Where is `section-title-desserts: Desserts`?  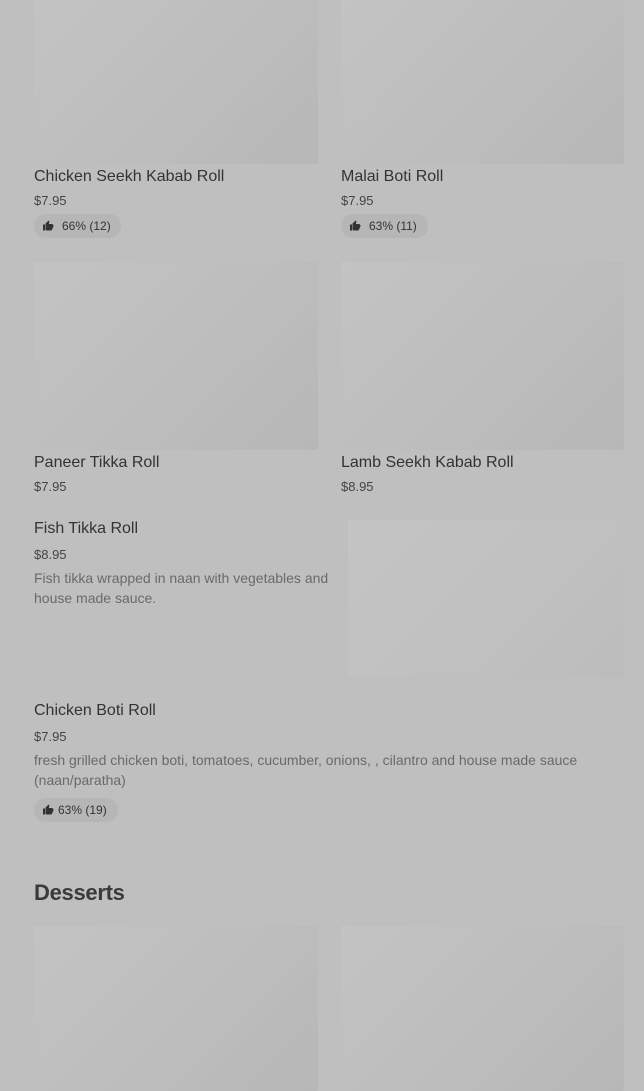
section-title-desserts: Desserts is located at coordinates (79, 892).